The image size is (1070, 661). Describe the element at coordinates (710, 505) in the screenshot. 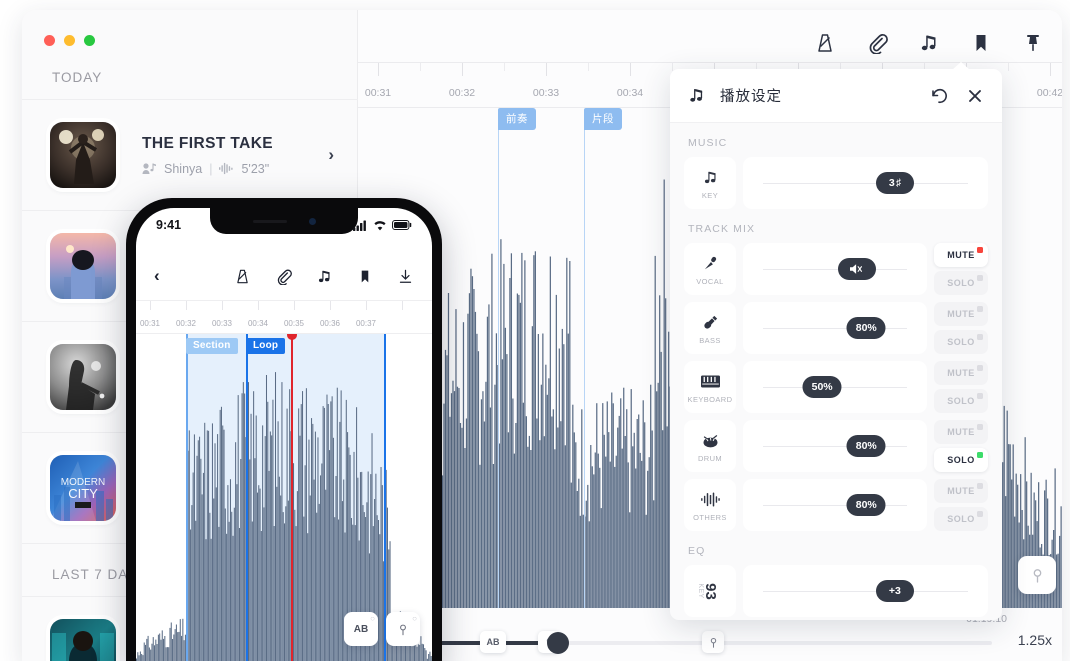

I see `tile-others: OTHERS` at that location.